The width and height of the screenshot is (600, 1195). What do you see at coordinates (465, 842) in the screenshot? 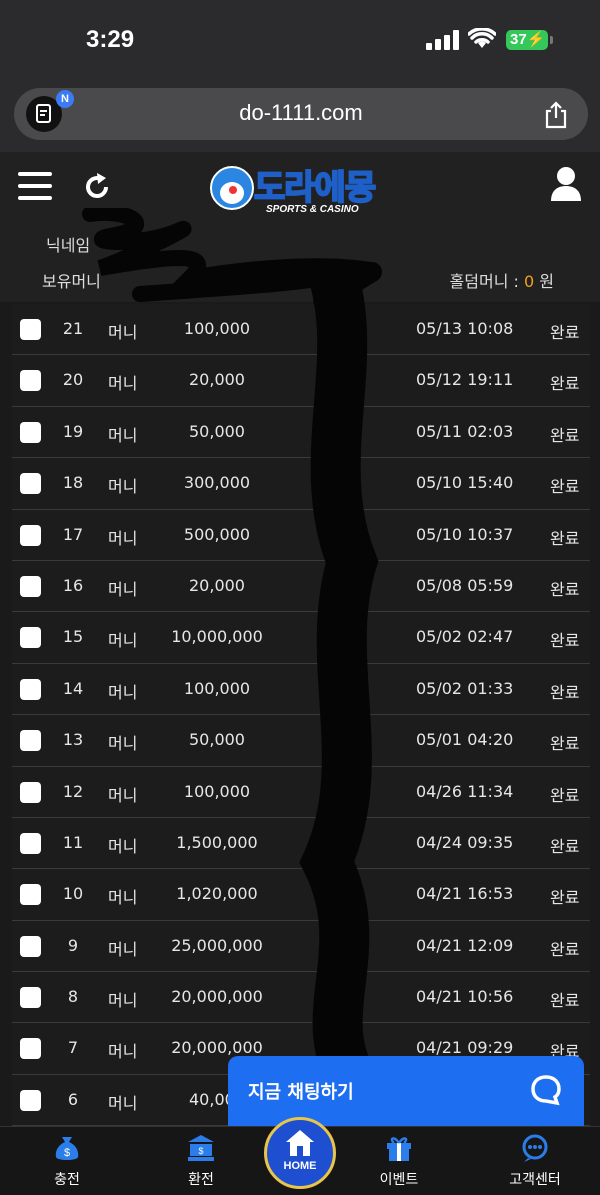
I see `row-date: 04/24 09:35` at bounding box center [465, 842].